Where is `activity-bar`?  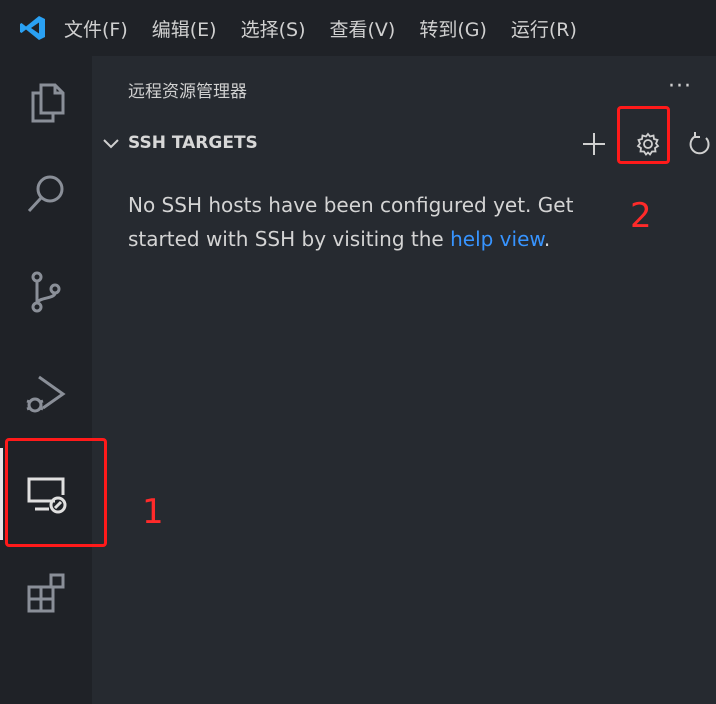 activity-bar is located at coordinates (46, 380).